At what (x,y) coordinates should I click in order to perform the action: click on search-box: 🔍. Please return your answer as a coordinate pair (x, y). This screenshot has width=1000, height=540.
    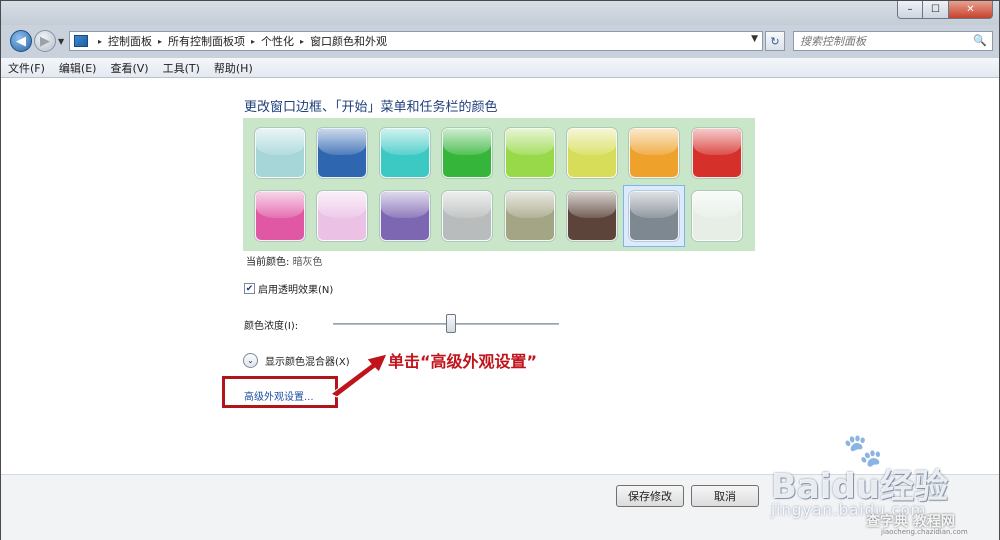
    Looking at the image, I should click on (893, 41).